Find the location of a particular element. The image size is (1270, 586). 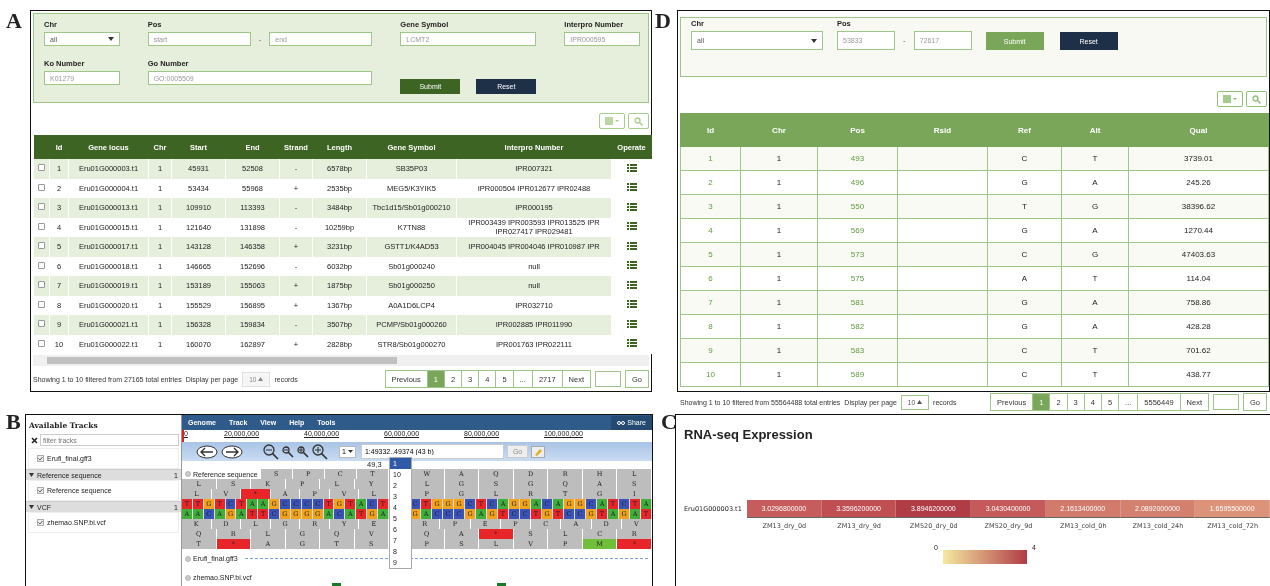

table-cell: 428.28 is located at coordinates (1198, 326).